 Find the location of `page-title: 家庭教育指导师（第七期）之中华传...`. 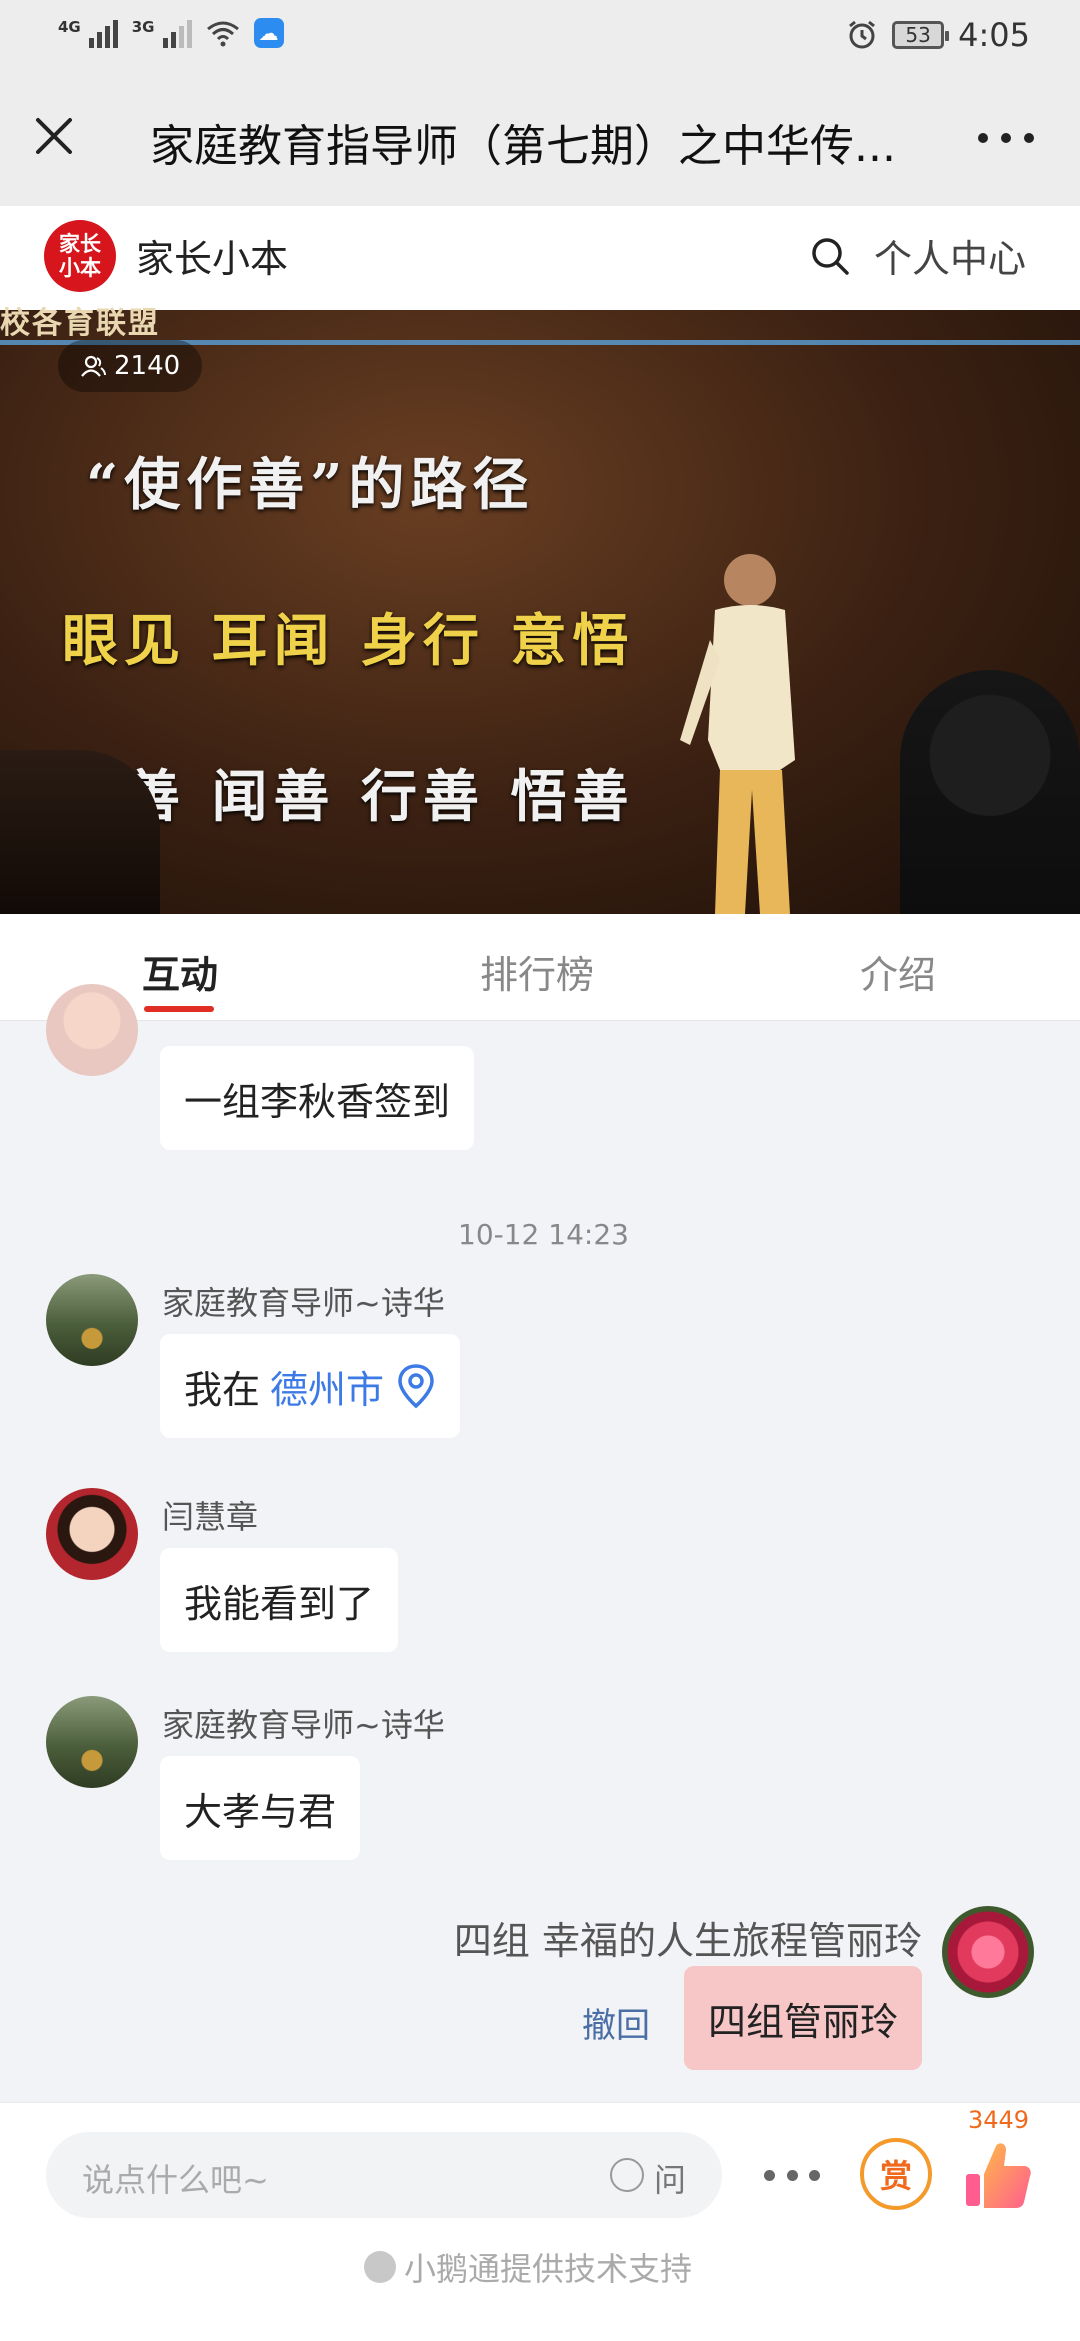

page-title: 家庭教育指导师（第七期）之中华传... is located at coordinates (523, 146).